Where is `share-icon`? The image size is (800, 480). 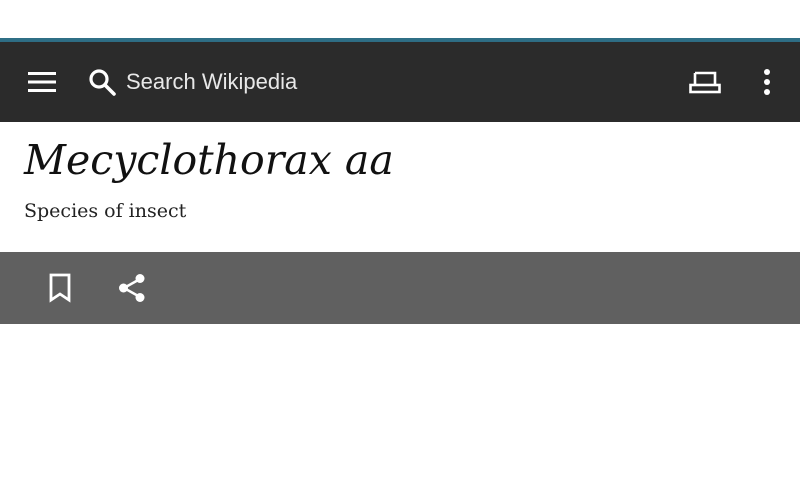
share-icon is located at coordinates (132, 288).